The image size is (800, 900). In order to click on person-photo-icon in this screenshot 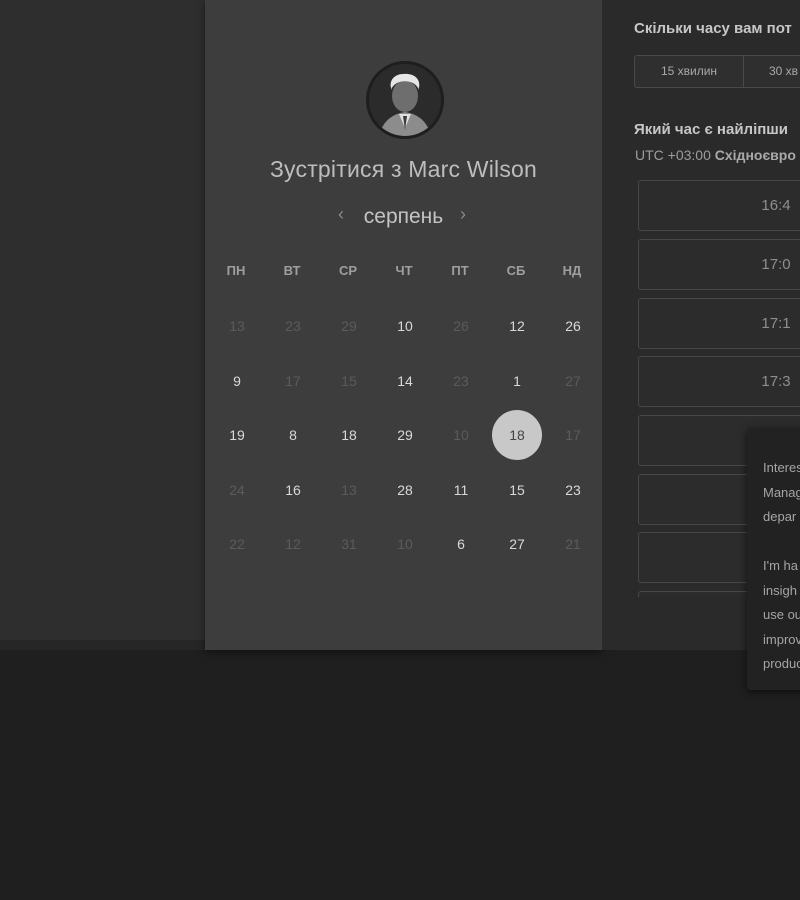, I will do `click(405, 100)`.